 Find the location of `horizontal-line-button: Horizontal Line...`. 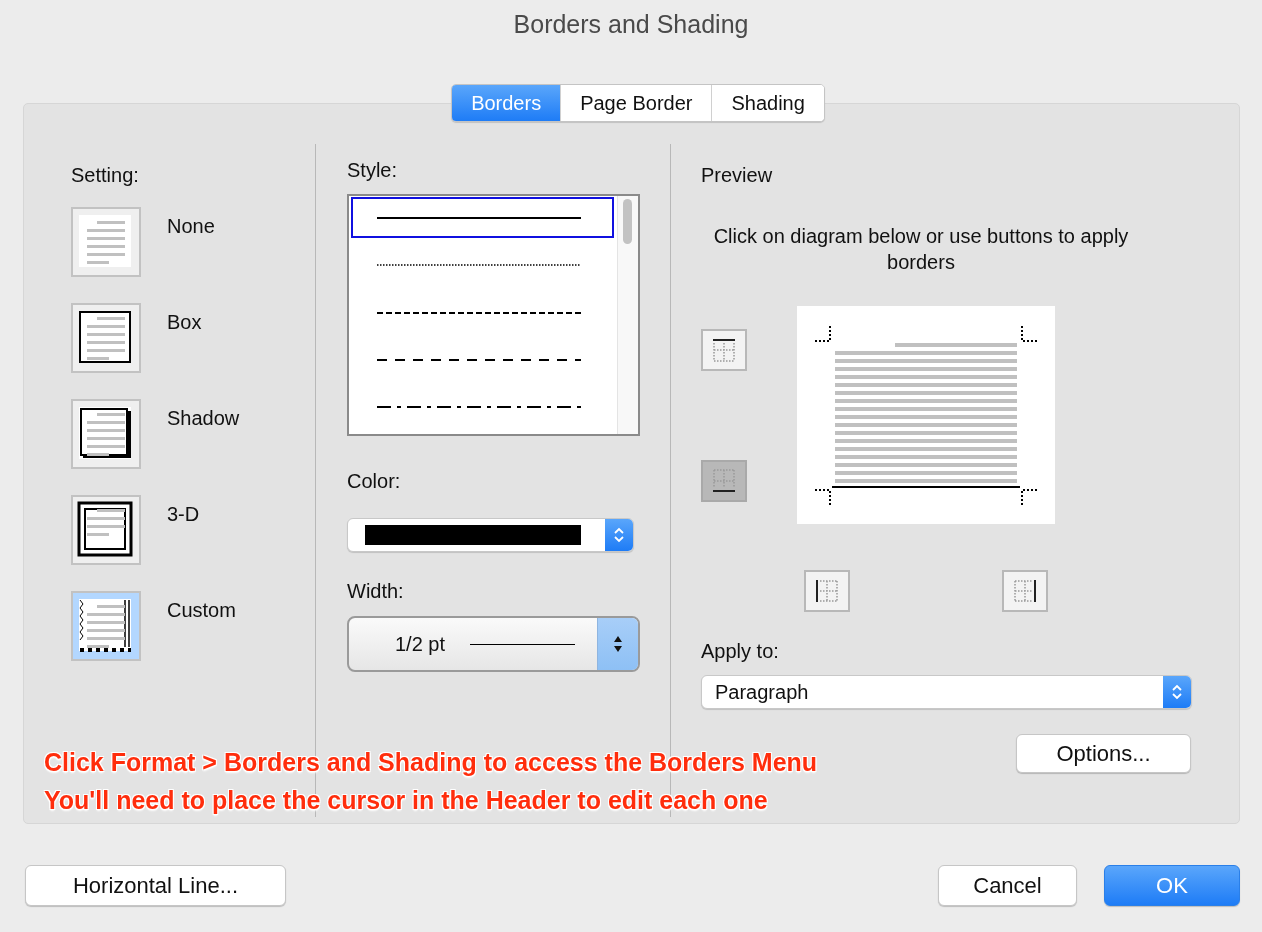

horizontal-line-button: Horizontal Line... is located at coordinates (155, 885).